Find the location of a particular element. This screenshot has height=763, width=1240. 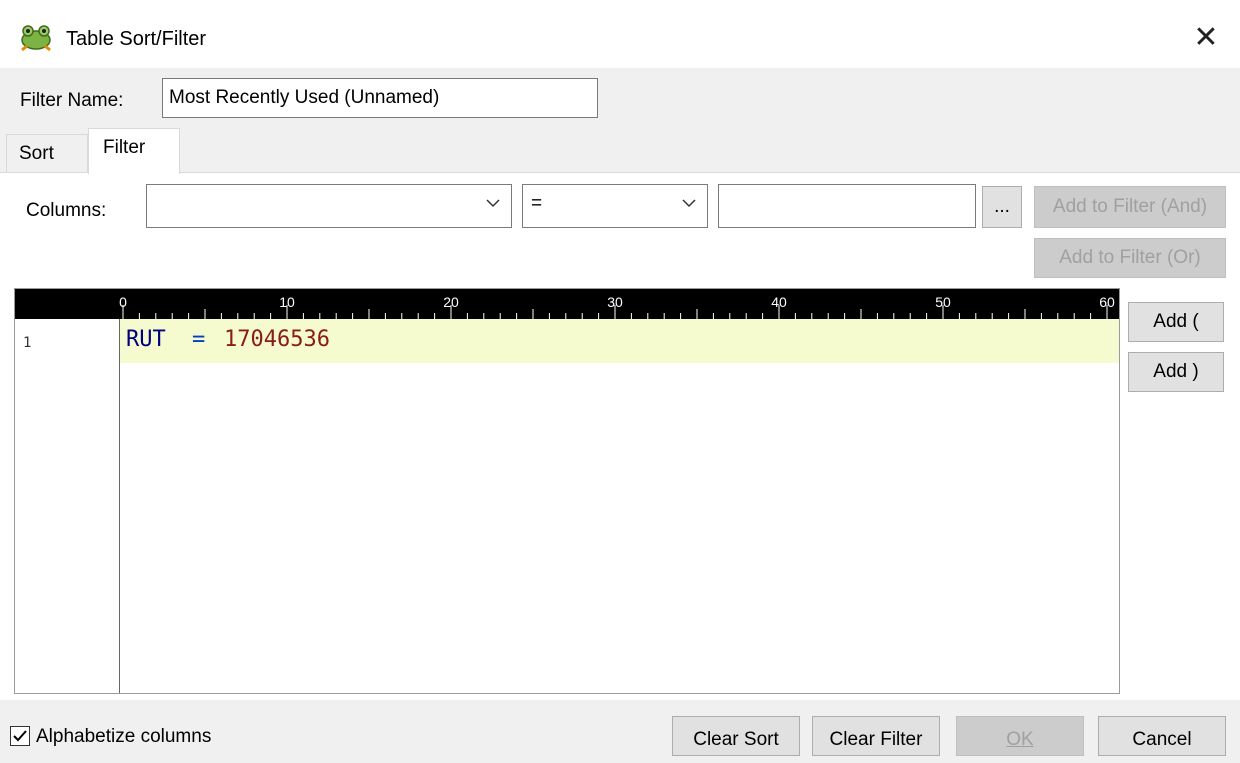

column-select is located at coordinates (329, 206).